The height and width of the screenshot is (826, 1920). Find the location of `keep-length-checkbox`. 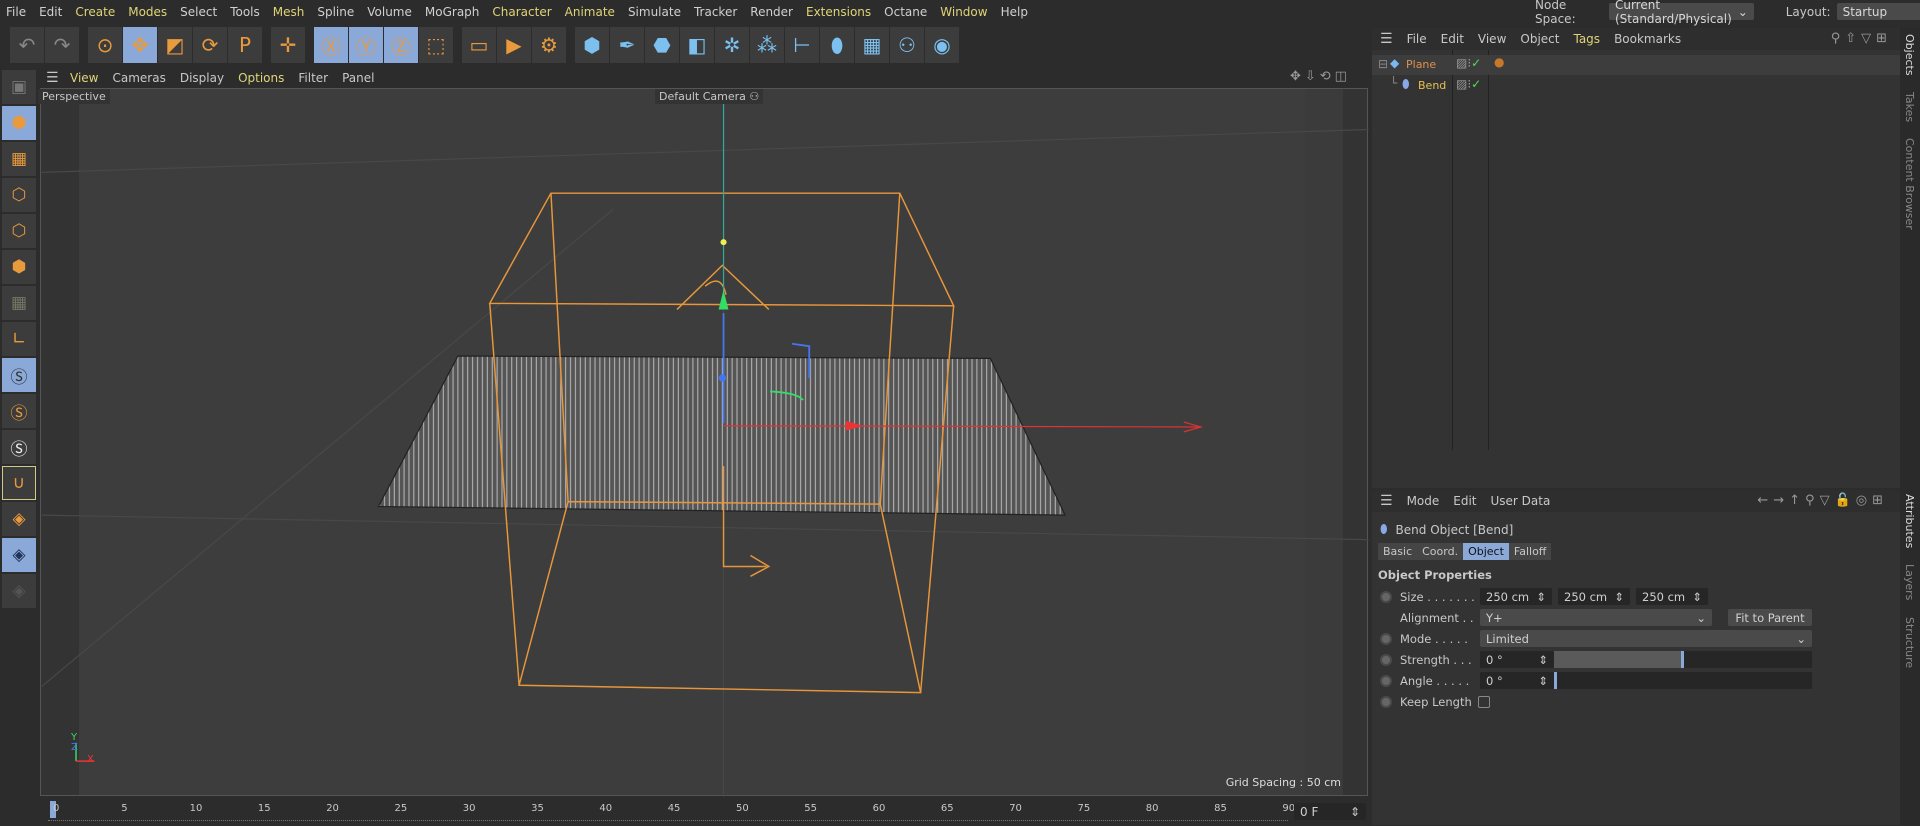

keep-length-checkbox is located at coordinates (1483, 701).